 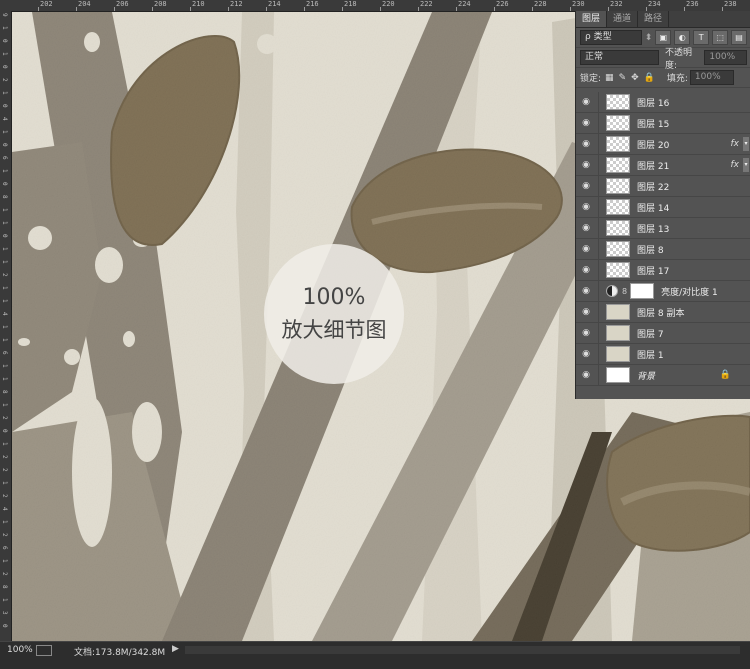 What do you see at coordinates (663, 375) in the screenshot?
I see `layer-row: ◉ 背景 🔒` at bounding box center [663, 375].